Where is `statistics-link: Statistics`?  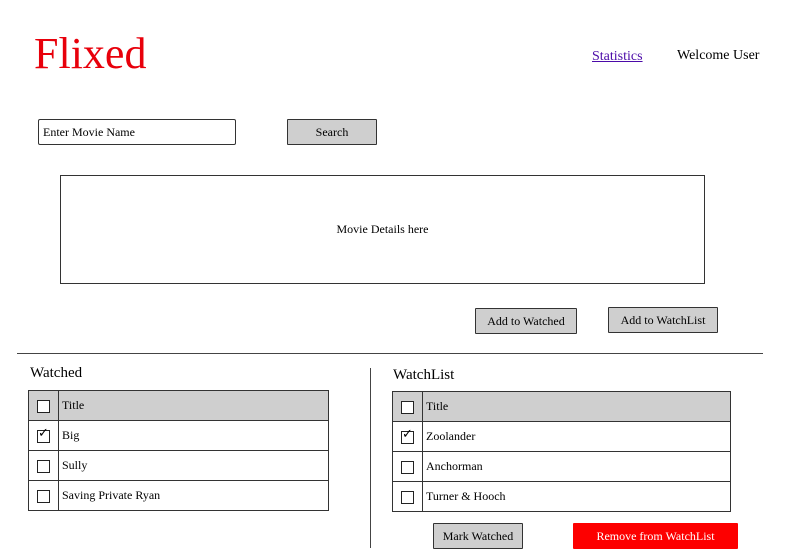
statistics-link: Statistics is located at coordinates (617, 57).